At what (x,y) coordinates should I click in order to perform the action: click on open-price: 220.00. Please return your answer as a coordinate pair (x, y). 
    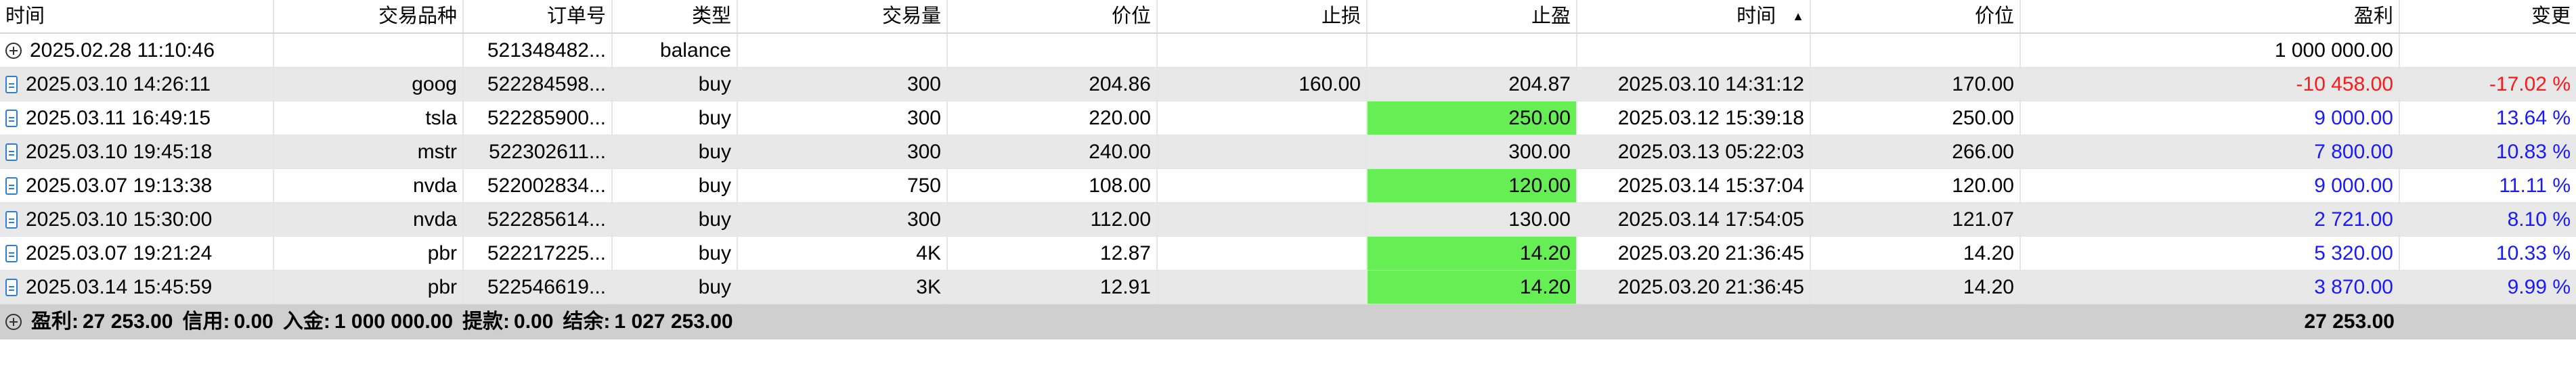
    Looking at the image, I should click on (1053, 118).